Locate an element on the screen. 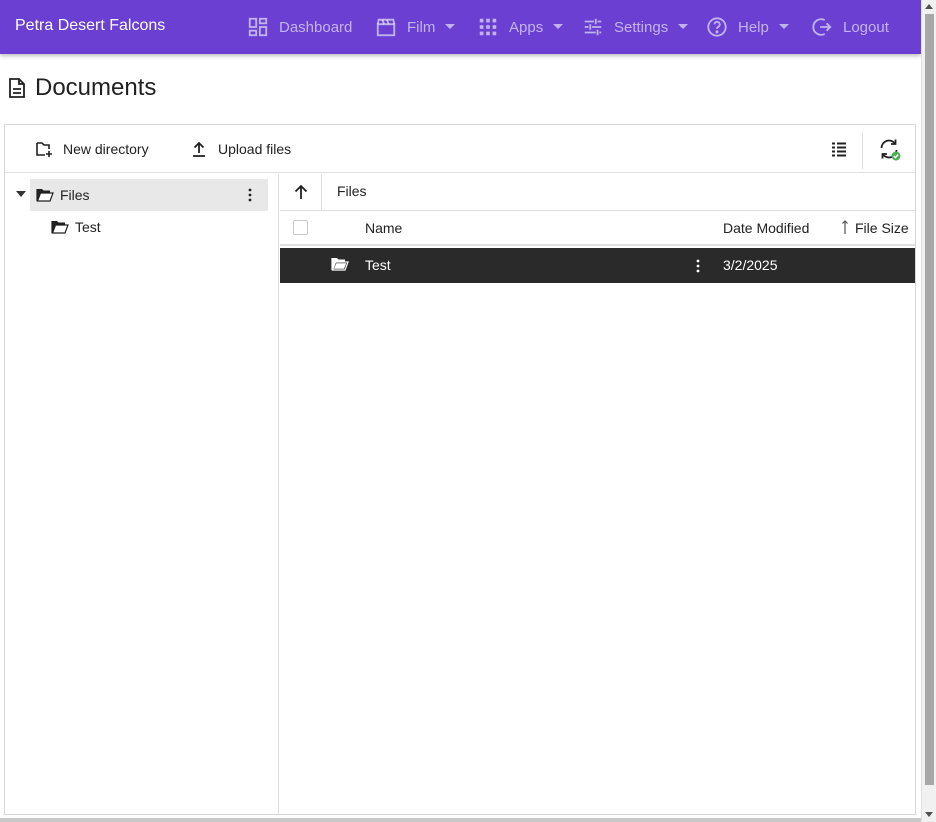 This screenshot has height=822, width=936. nav-settings-label: Settings is located at coordinates (641, 27).